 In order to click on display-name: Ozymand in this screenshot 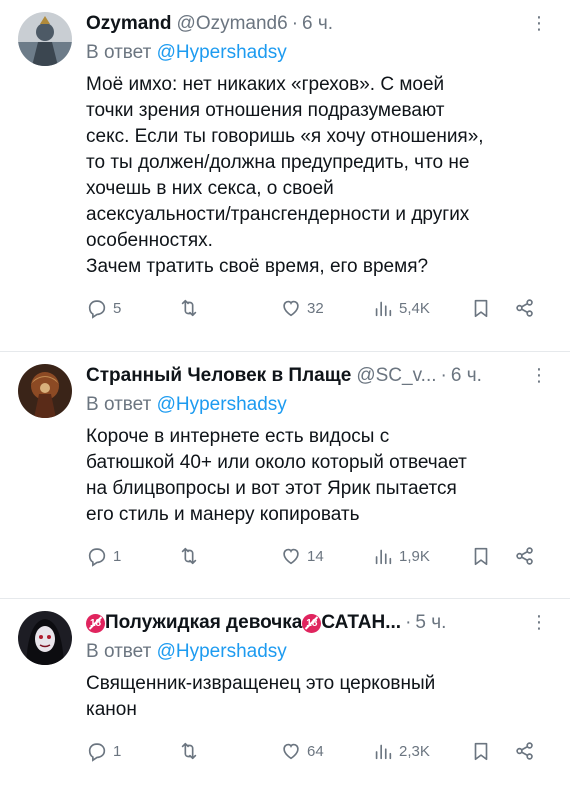, I will do `click(129, 24)`.